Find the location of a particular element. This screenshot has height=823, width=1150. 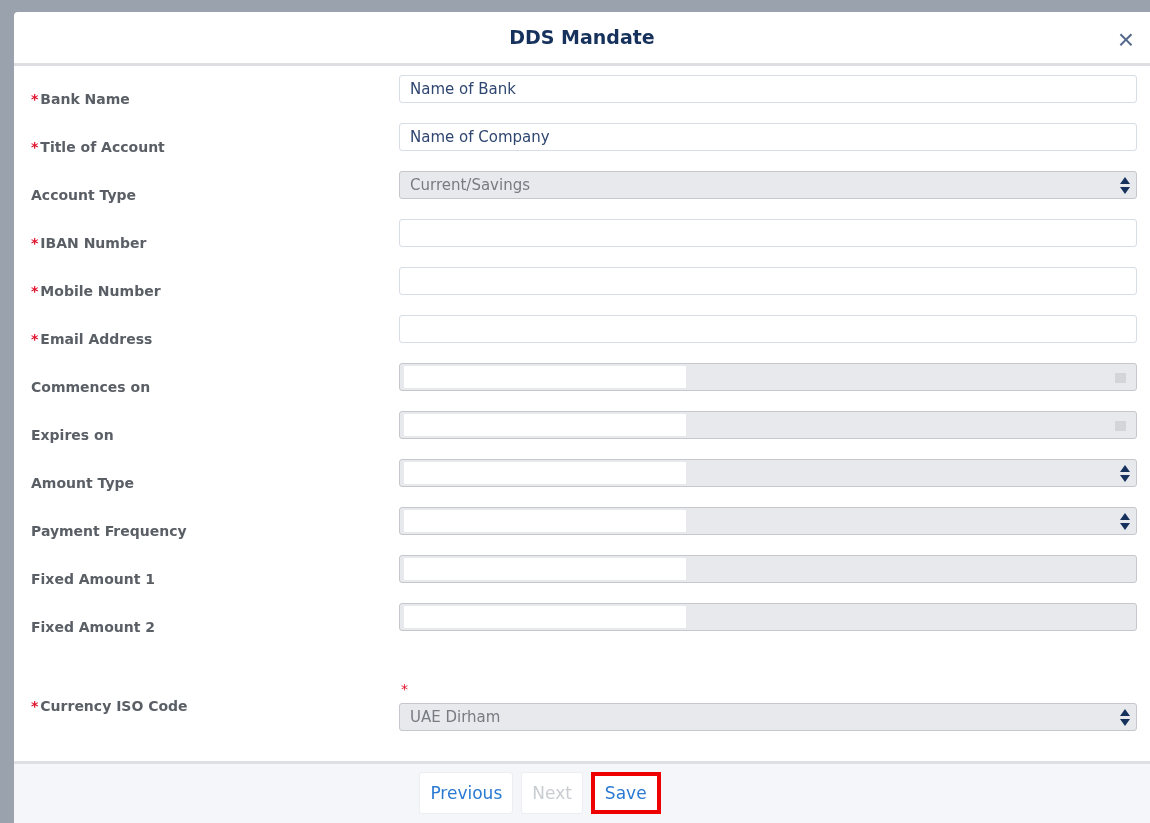

field-label: Amount Type is located at coordinates (83, 482).